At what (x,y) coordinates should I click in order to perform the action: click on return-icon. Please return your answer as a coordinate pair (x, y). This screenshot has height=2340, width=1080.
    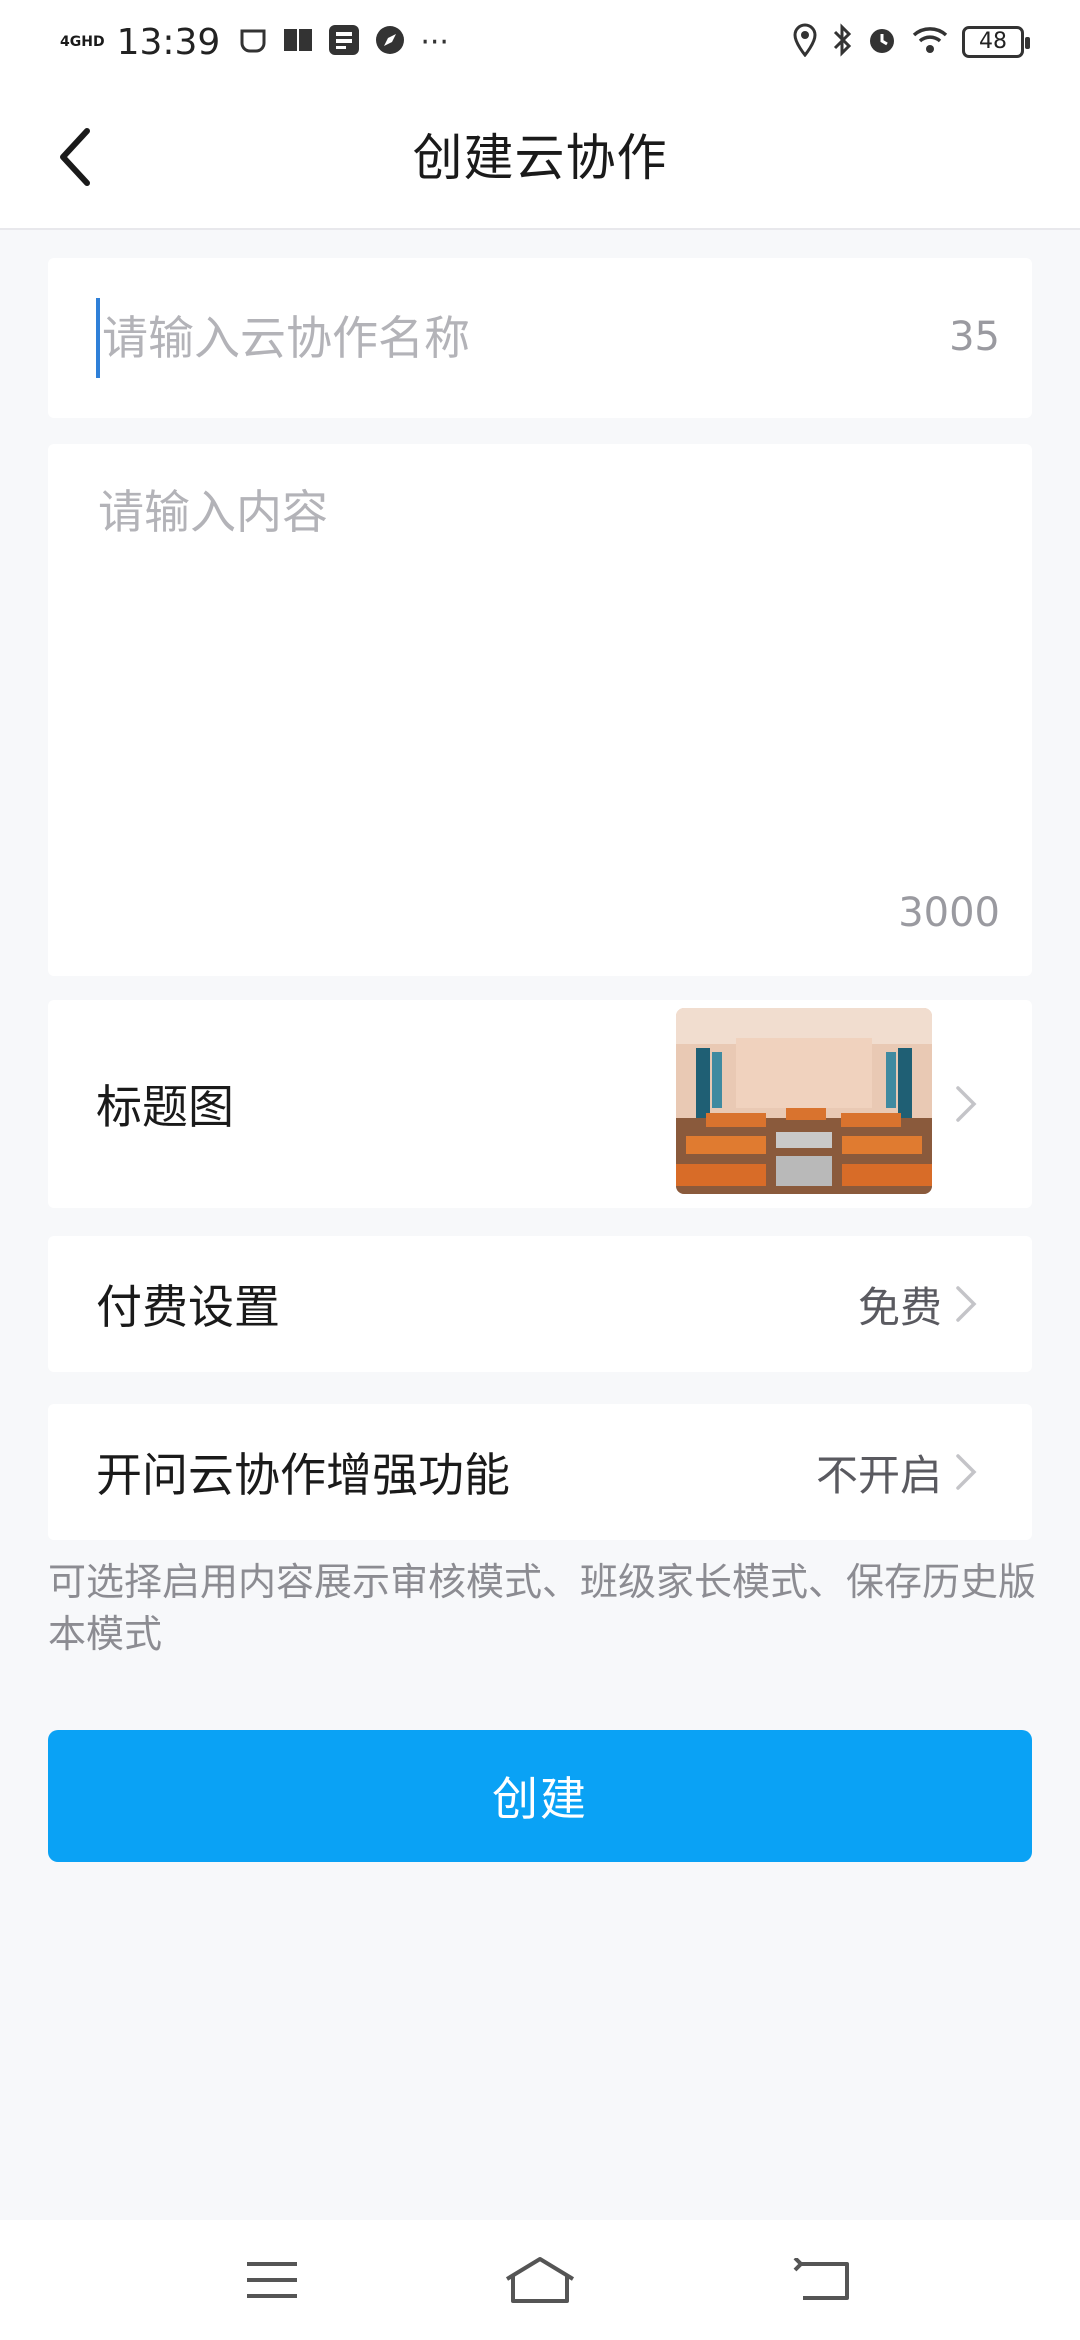
    Looking at the image, I should click on (821, 2279).